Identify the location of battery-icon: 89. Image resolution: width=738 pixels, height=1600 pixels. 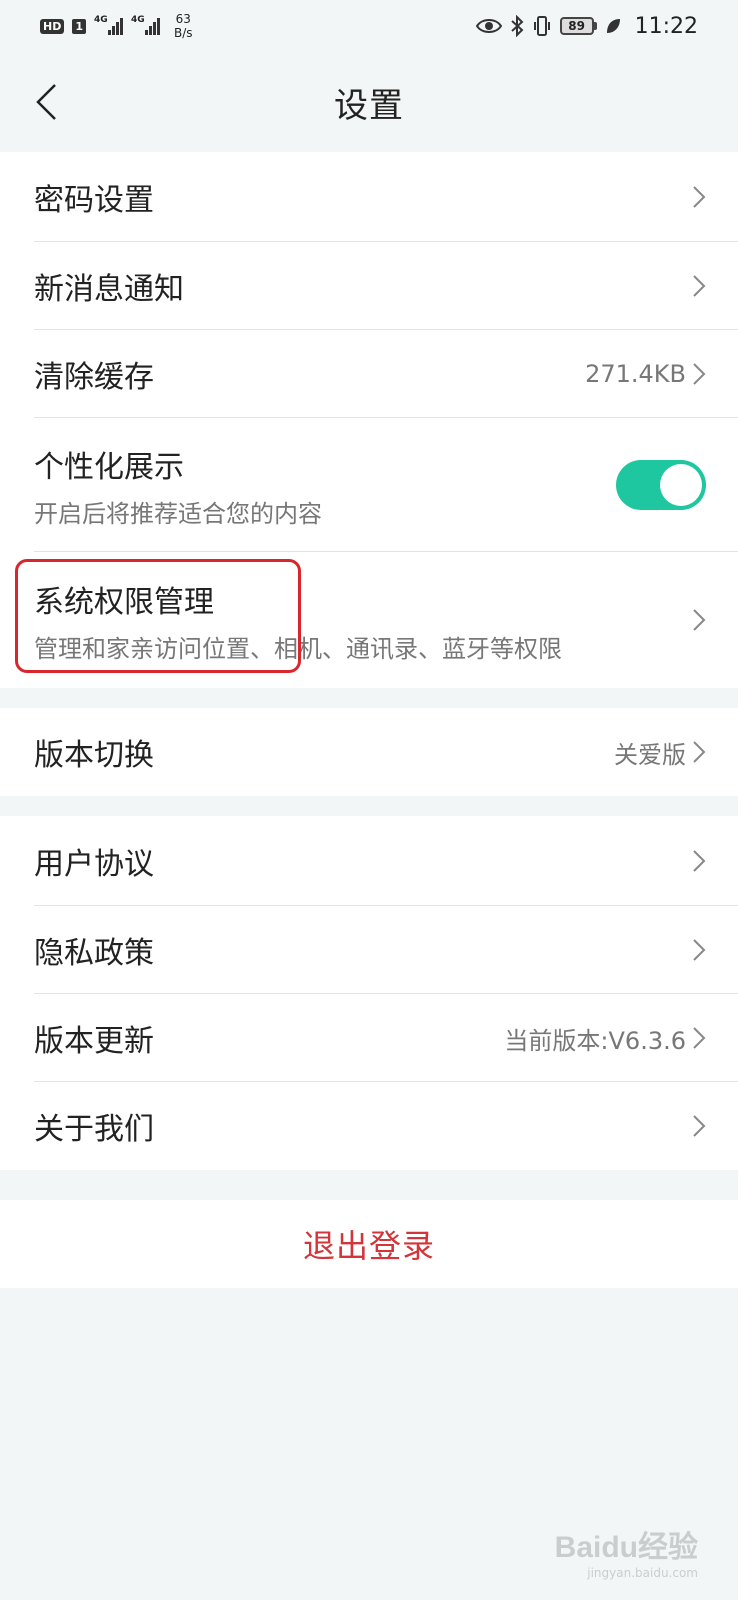
(578, 26).